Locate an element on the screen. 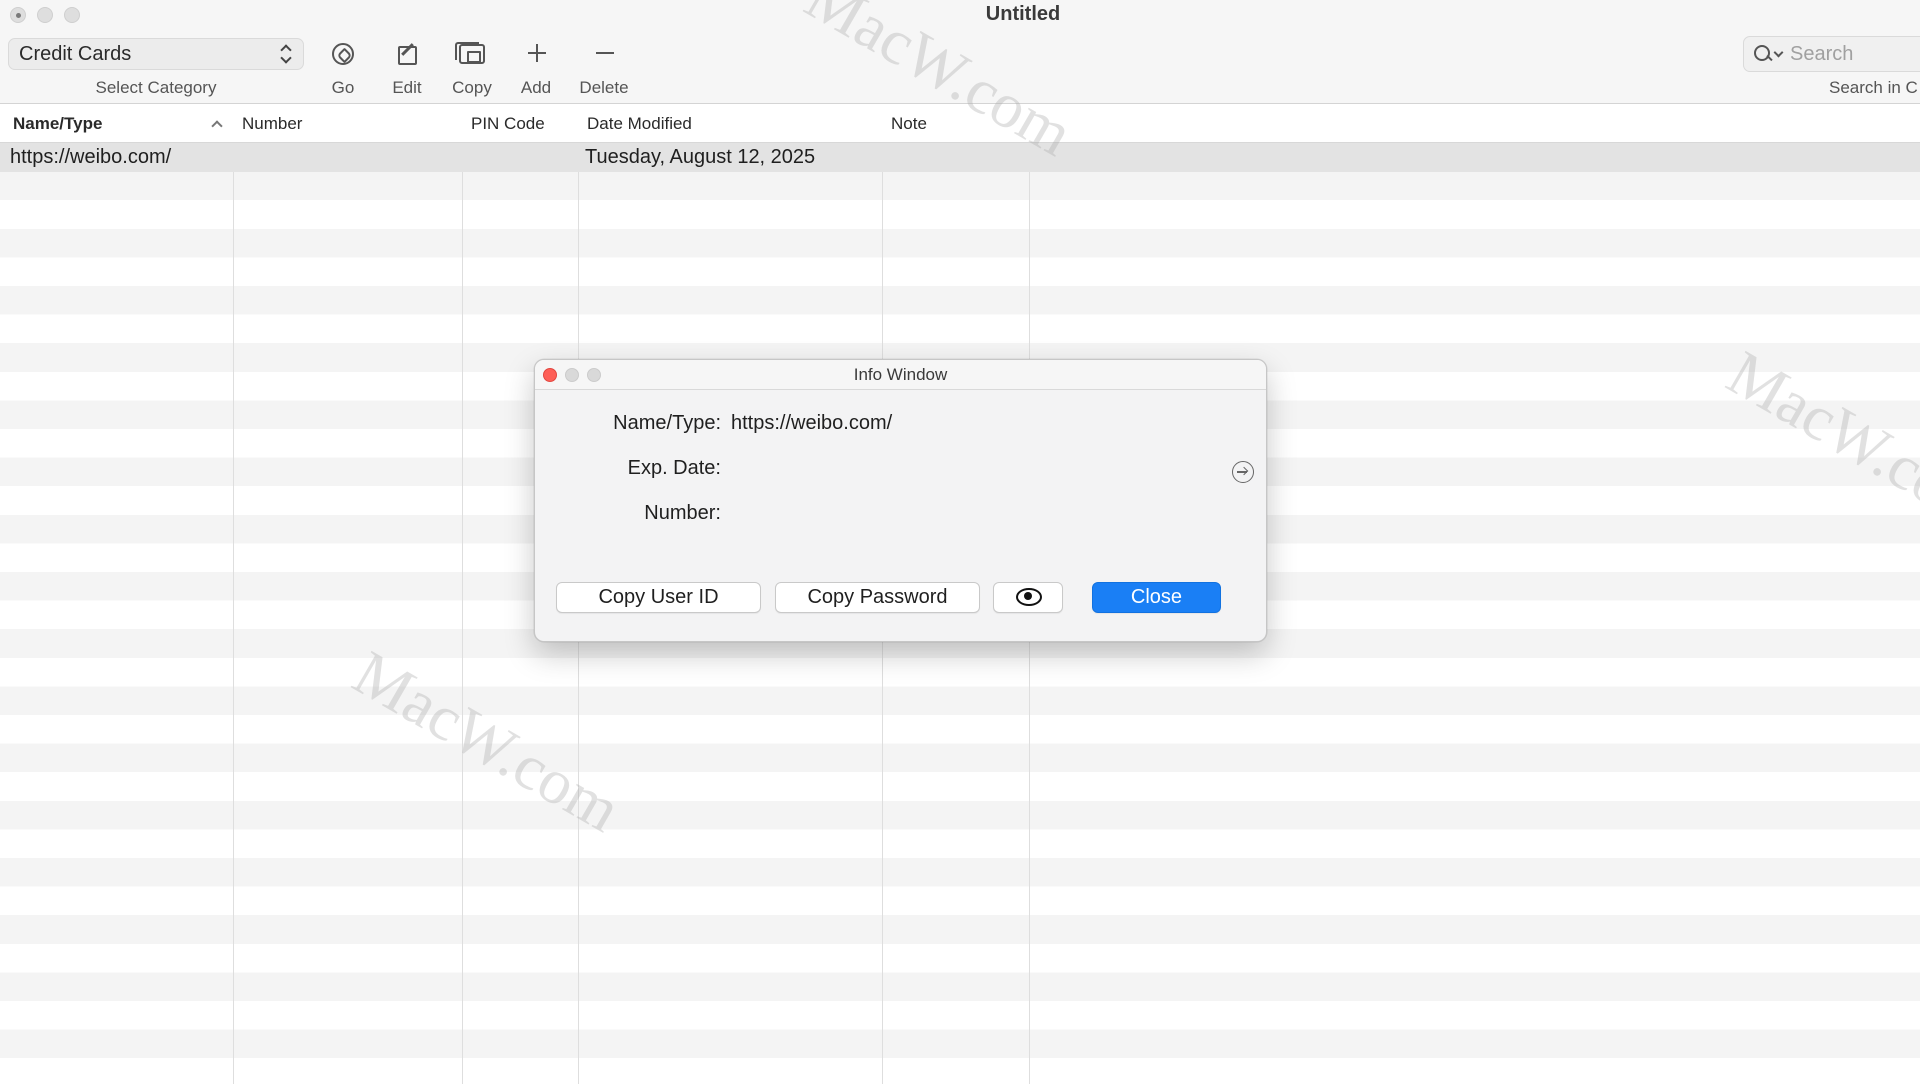  info-window-close-button is located at coordinates (550, 375).